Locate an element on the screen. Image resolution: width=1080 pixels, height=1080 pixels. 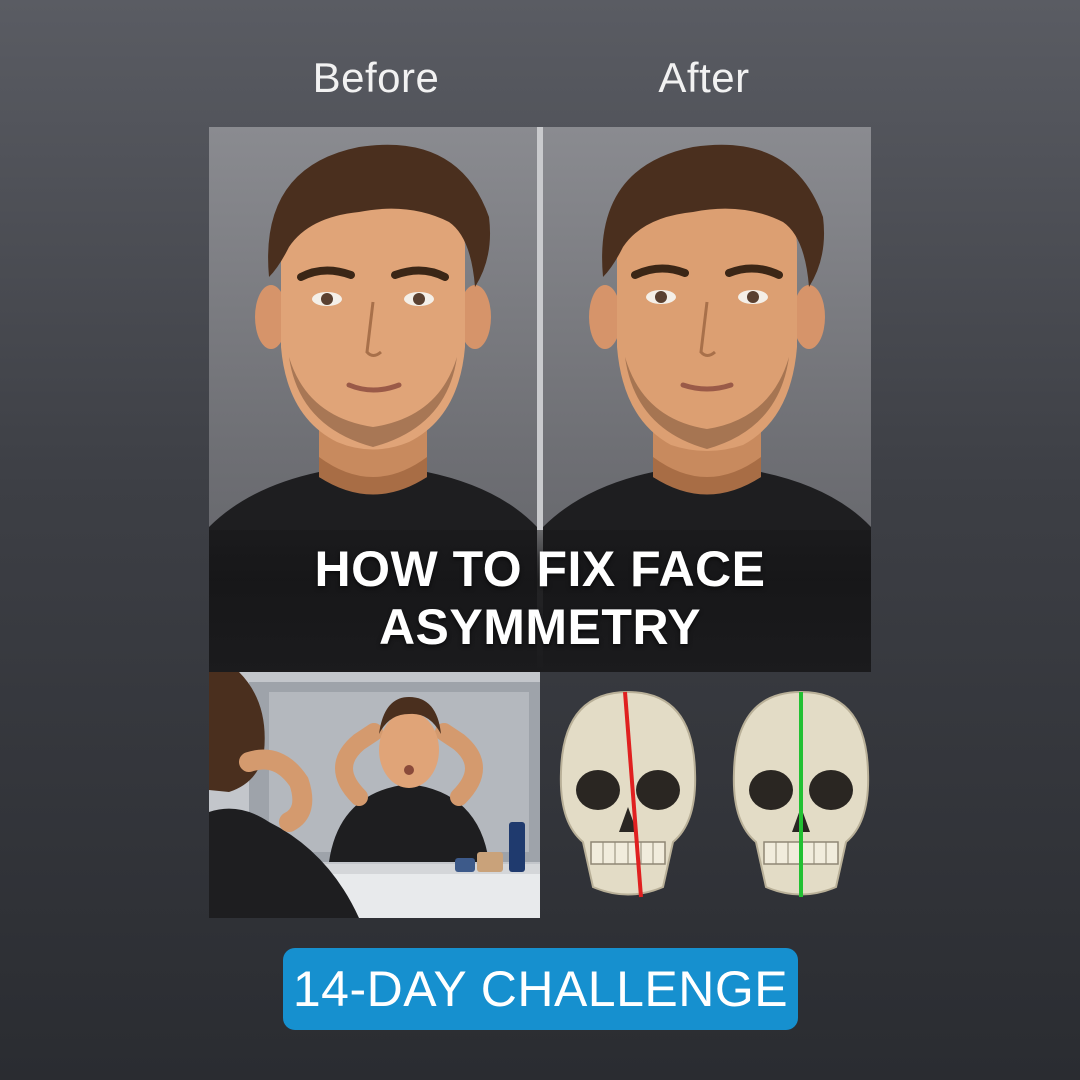
skull-symmetric-icon is located at coordinates (801, 793).